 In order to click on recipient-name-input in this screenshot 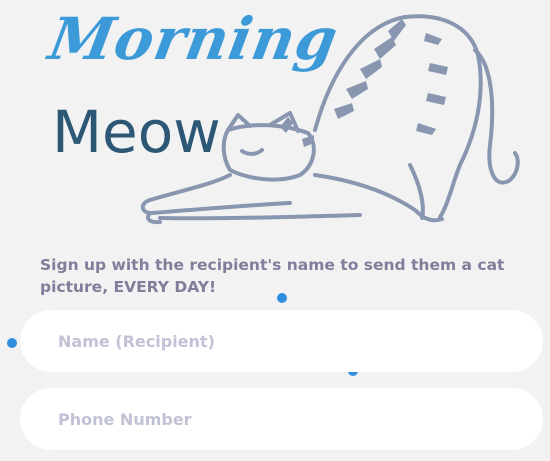, I will do `click(299, 341)`.